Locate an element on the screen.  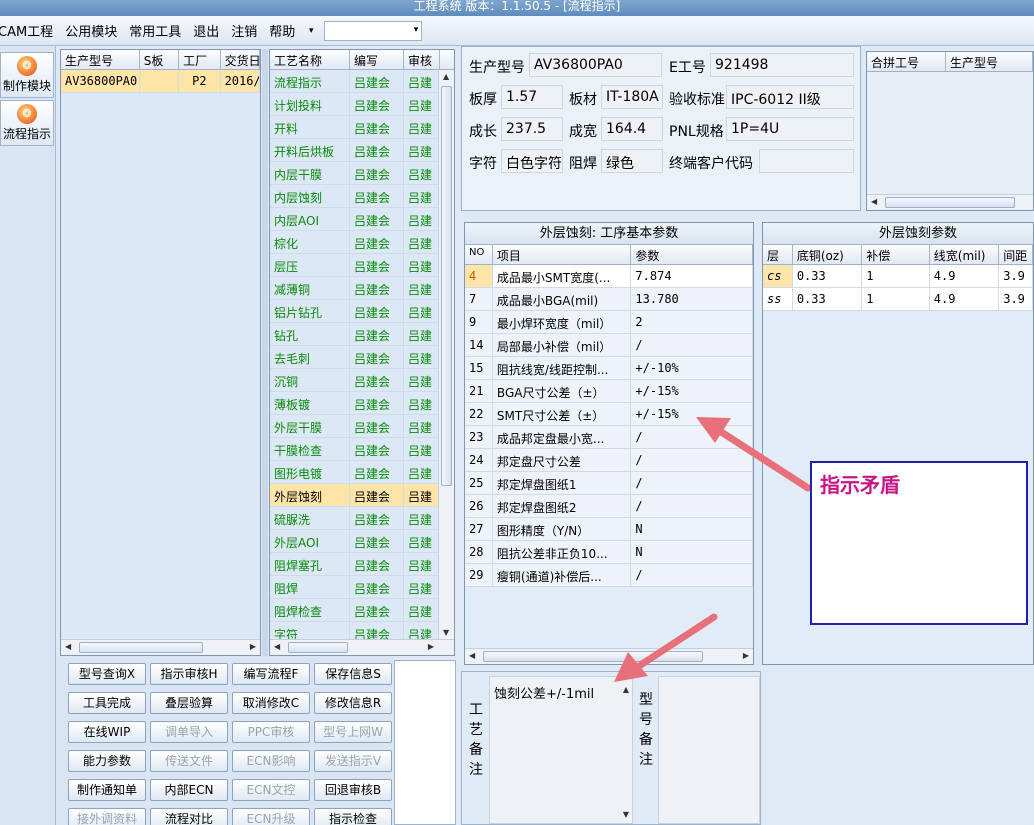
annotation-arrows is located at coordinates (713, 549).